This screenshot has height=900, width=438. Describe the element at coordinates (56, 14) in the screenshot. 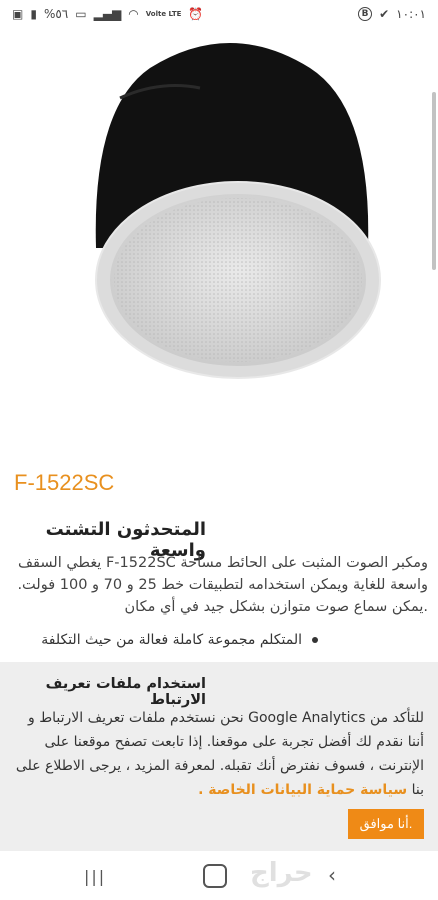

I see `battery-text: %٥٦` at that location.